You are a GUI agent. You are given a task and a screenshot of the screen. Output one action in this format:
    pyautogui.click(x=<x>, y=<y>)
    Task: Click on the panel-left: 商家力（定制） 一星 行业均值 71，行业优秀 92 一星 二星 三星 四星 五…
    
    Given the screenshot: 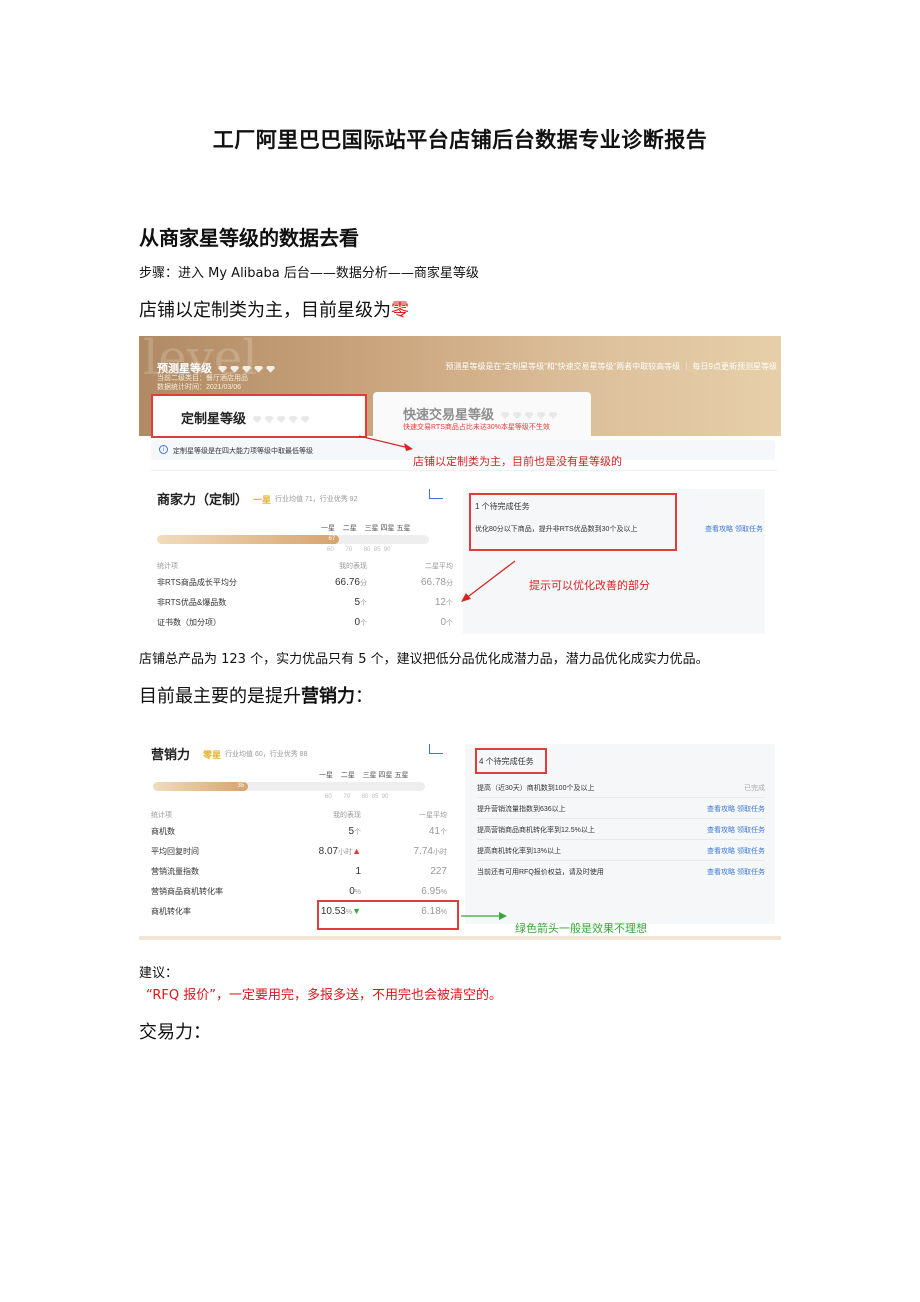 What is the action you would take?
    pyautogui.click(x=307, y=556)
    